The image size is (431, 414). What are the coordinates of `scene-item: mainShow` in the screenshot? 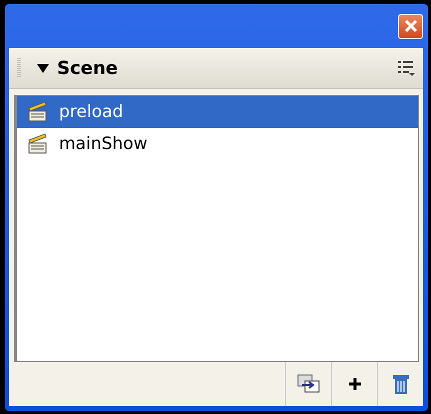 It's located at (217, 144).